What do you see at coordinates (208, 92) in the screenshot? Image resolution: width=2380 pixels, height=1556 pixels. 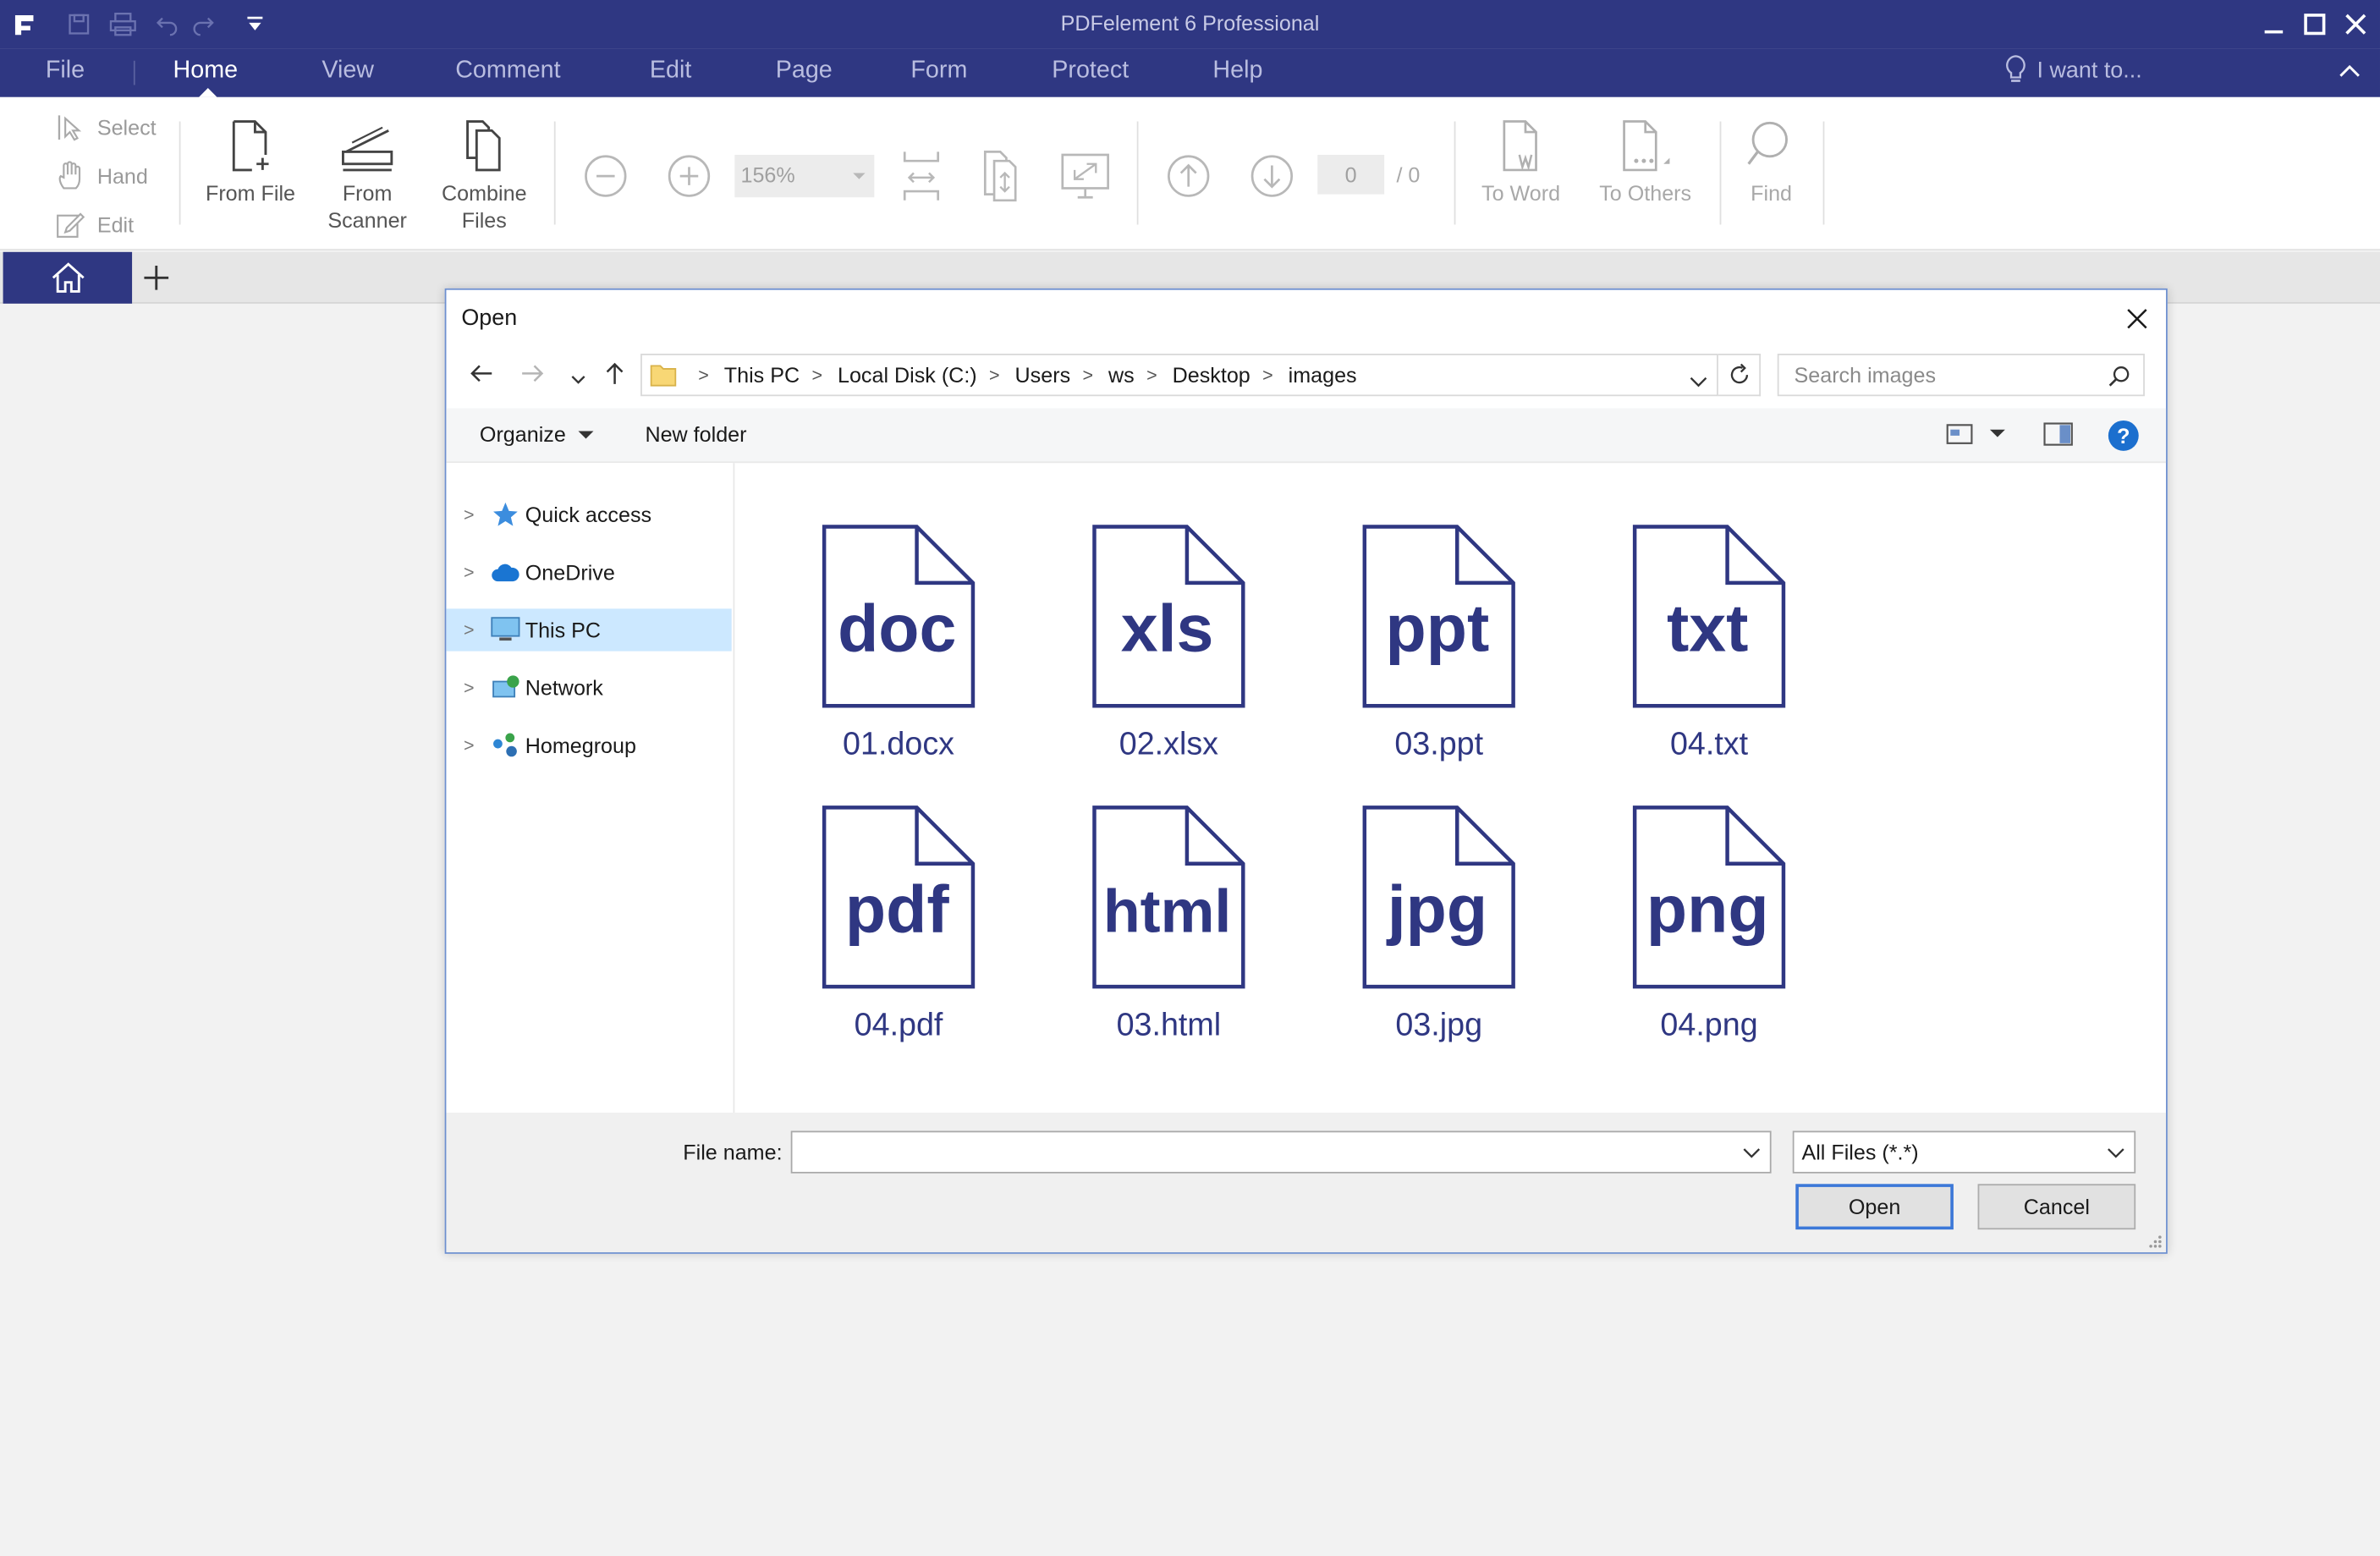 I see `active-tab-indicator` at bounding box center [208, 92].